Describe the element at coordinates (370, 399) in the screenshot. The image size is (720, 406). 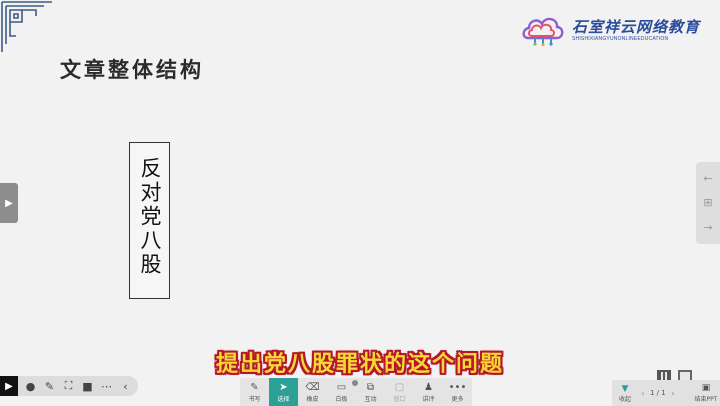
I see `tool-label: 互动` at that location.